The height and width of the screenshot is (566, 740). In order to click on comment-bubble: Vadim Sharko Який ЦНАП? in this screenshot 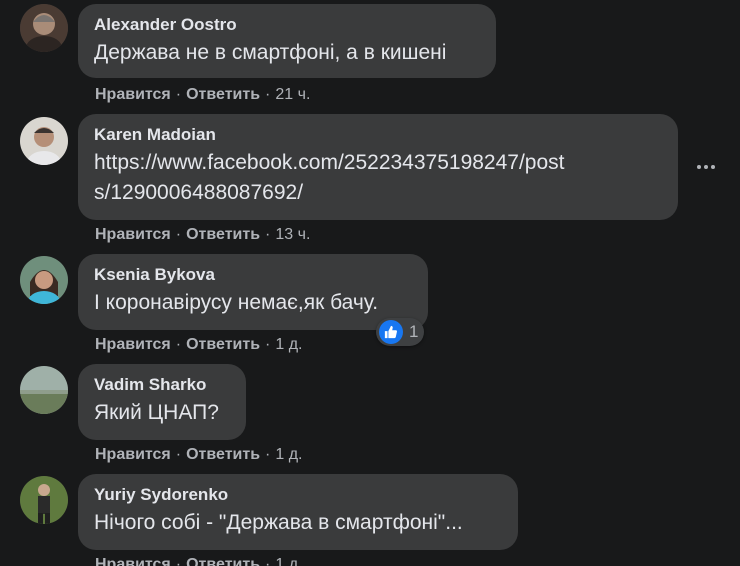, I will do `click(162, 402)`.